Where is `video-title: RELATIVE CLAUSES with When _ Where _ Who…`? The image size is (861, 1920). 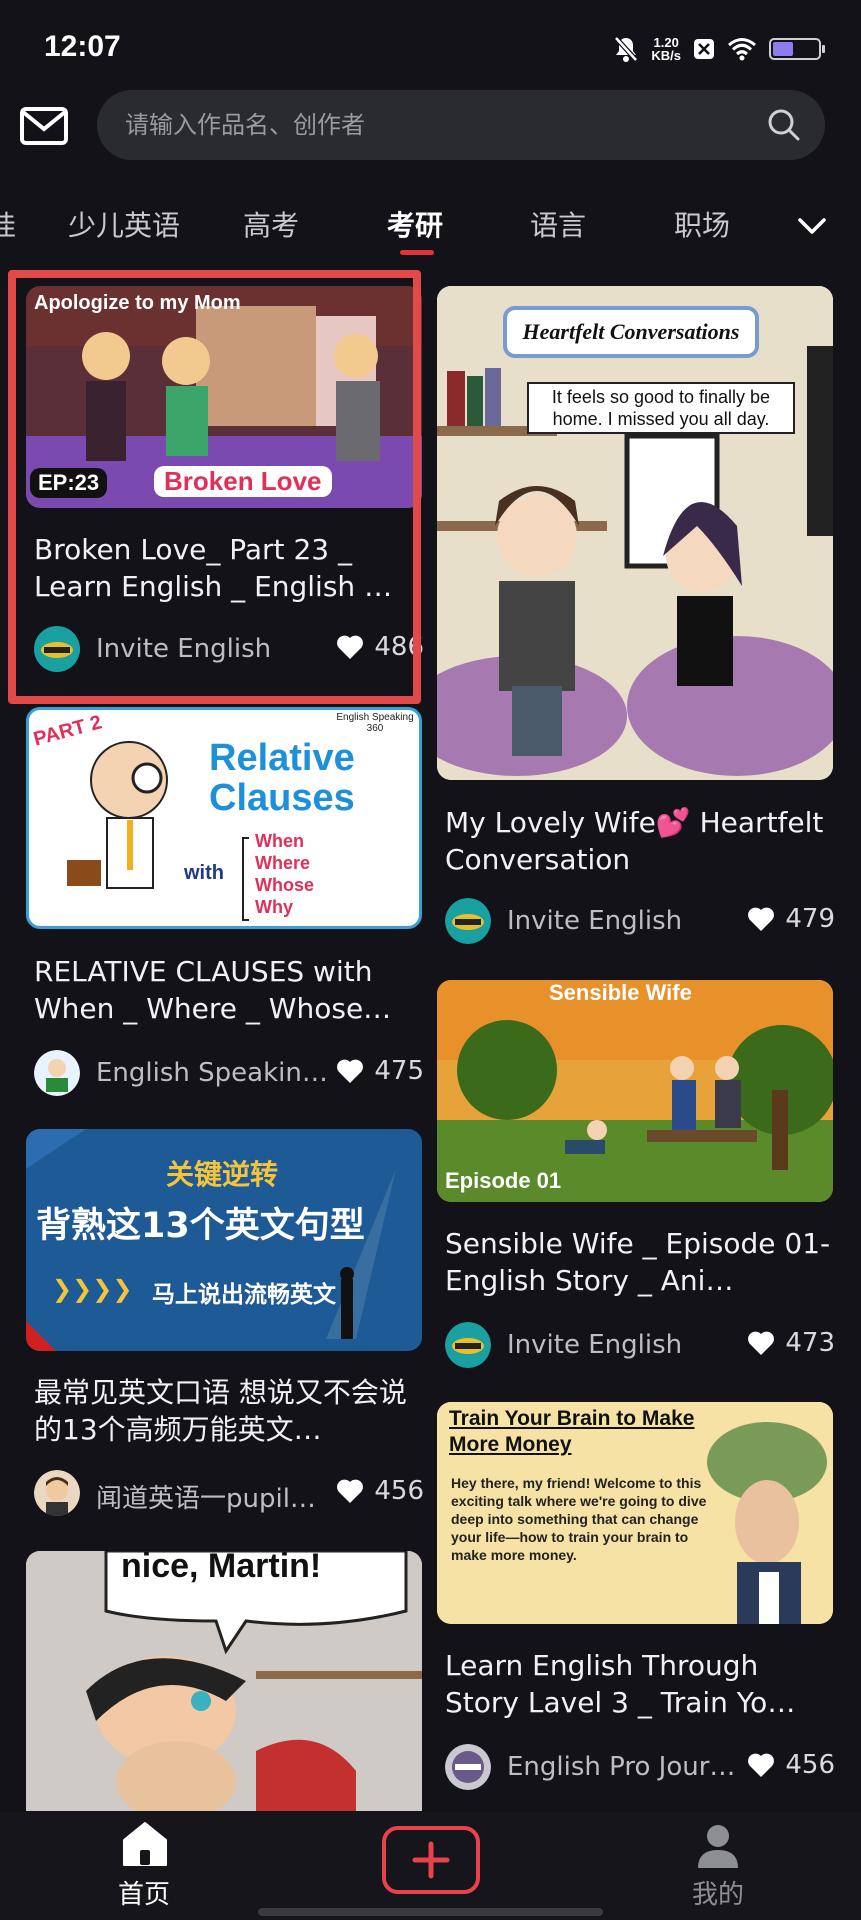 video-title: RELATIVE CLAUSES with When _ Where _ Who… is located at coordinates (229, 990).